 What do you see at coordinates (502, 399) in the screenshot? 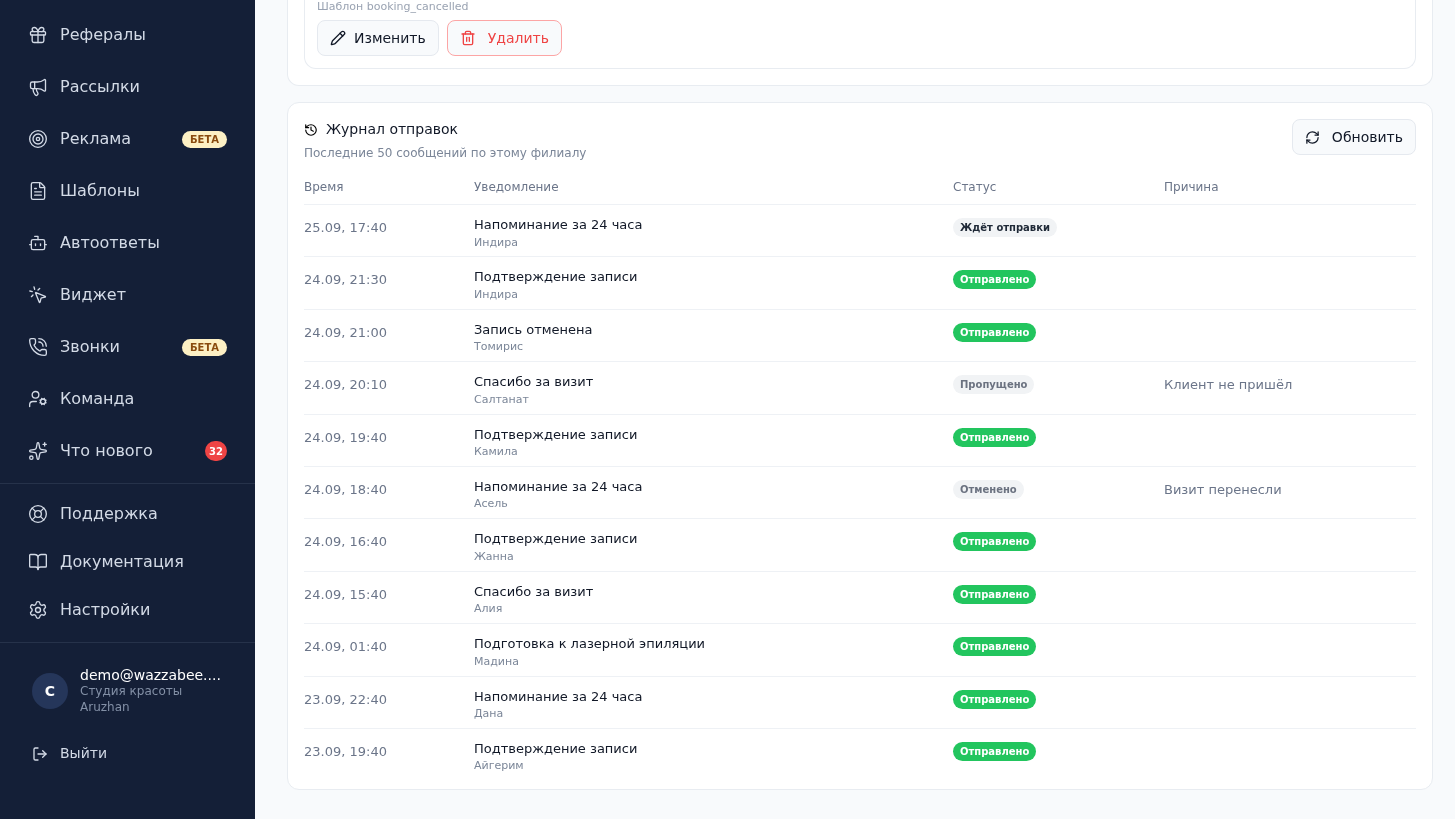
I see `client-name: Салтанат` at bounding box center [502, 399].